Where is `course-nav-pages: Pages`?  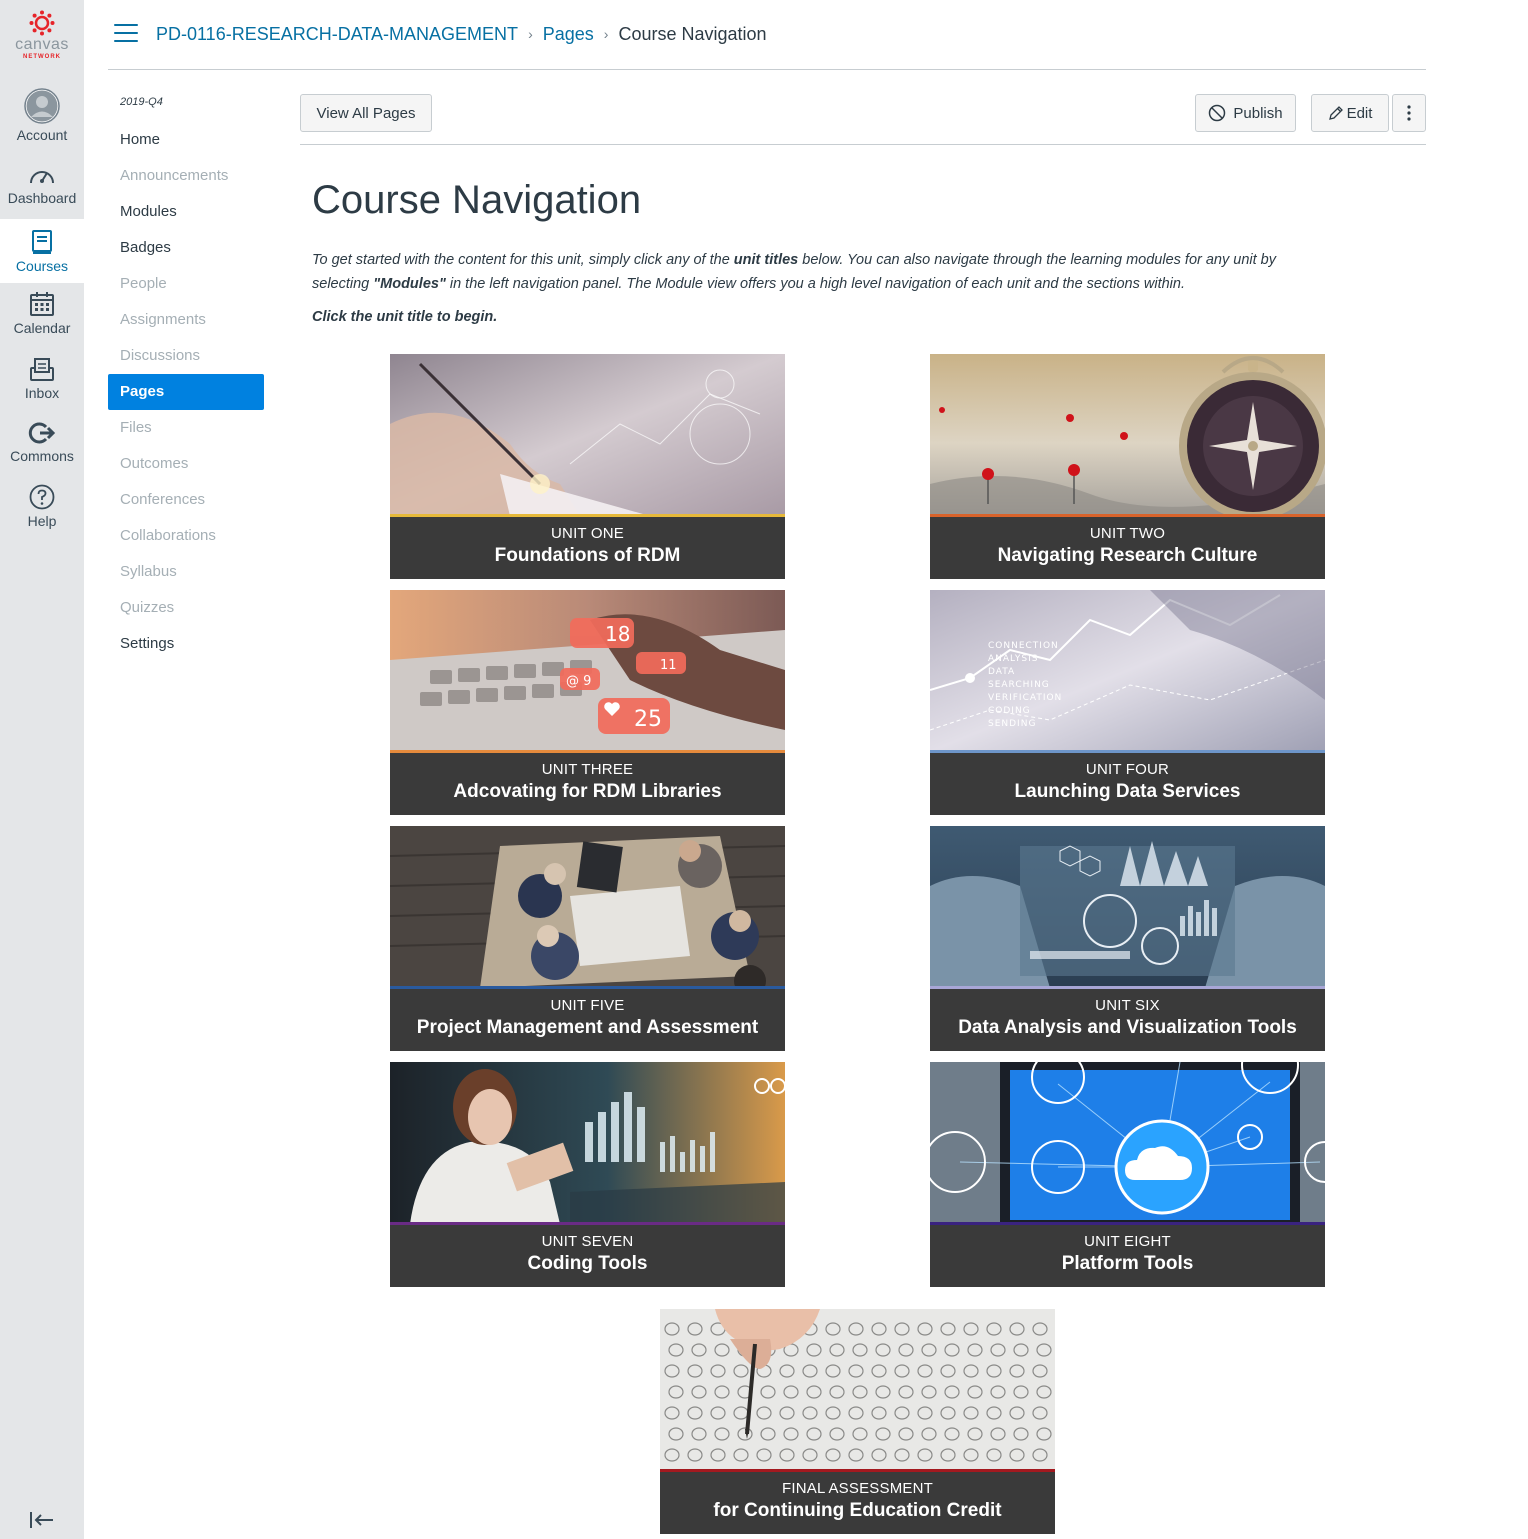
course-nav-pages: Pages is located at coordinates (186, 392).